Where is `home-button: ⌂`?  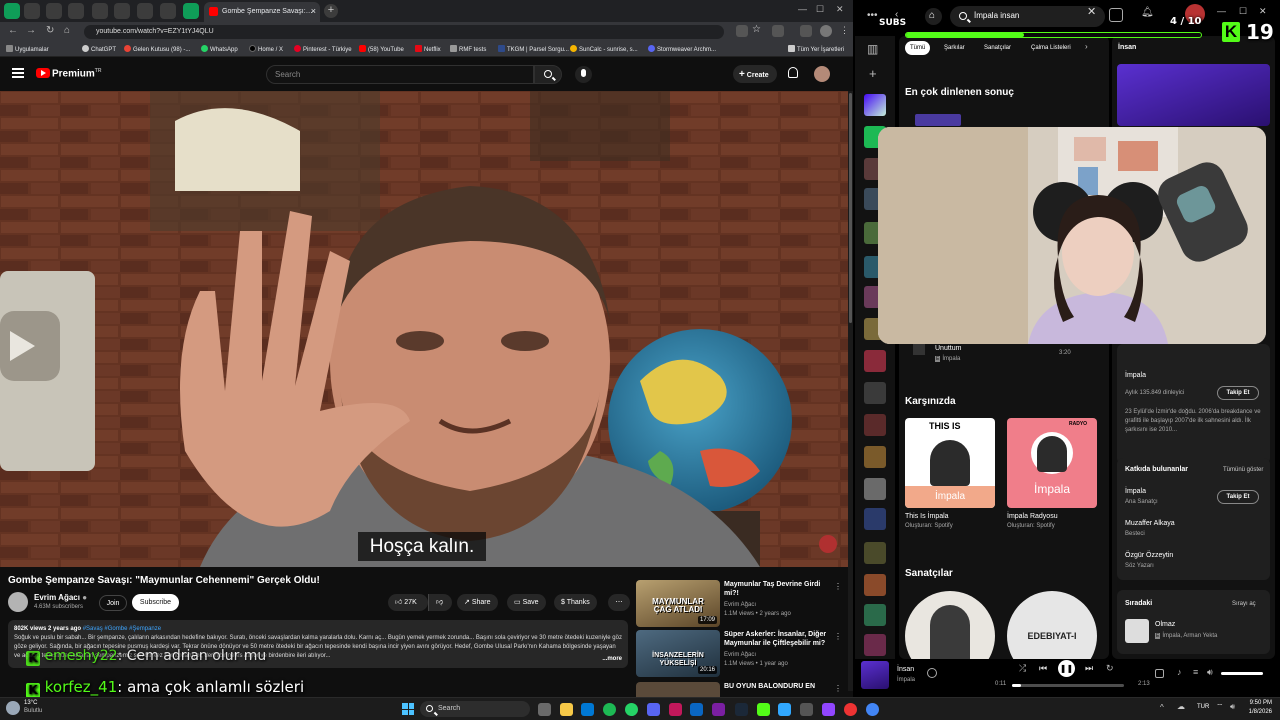 home-button: ⌂ is located at coordinates (933, 16).